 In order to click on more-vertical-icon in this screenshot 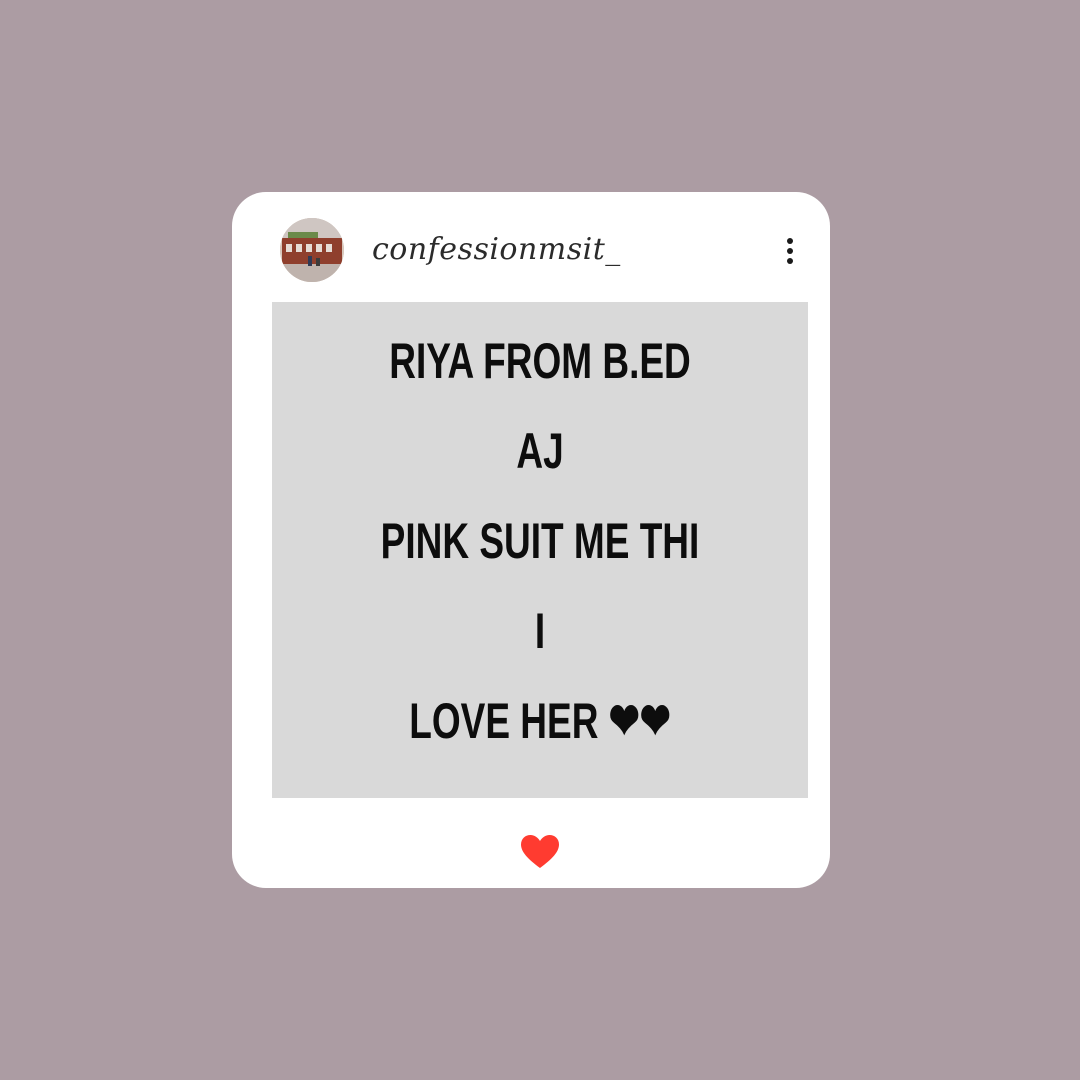, I will do `click(790, 251)`.